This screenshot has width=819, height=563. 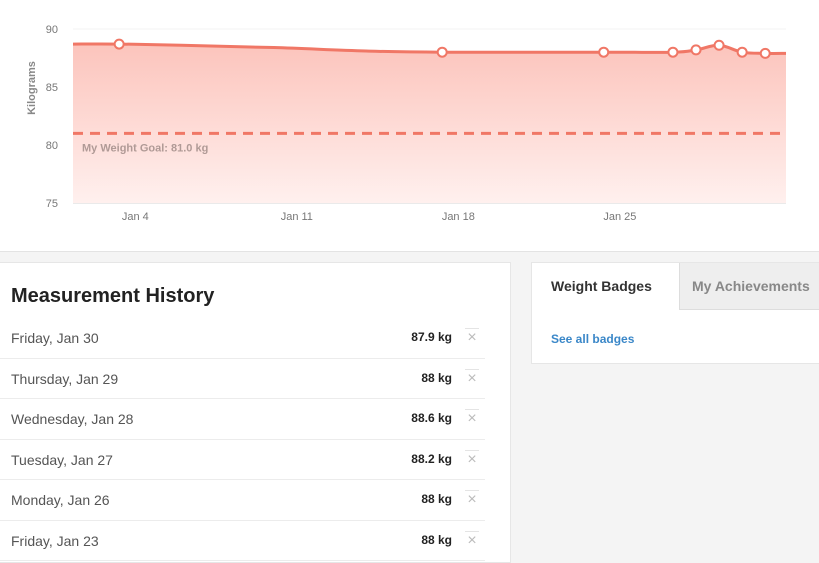 What do you see at coordinates (242, 500) in the screenshot?
I see `measurement-row: Monday, Jan 26 88 kg ×` at bounding box center [242, 500].